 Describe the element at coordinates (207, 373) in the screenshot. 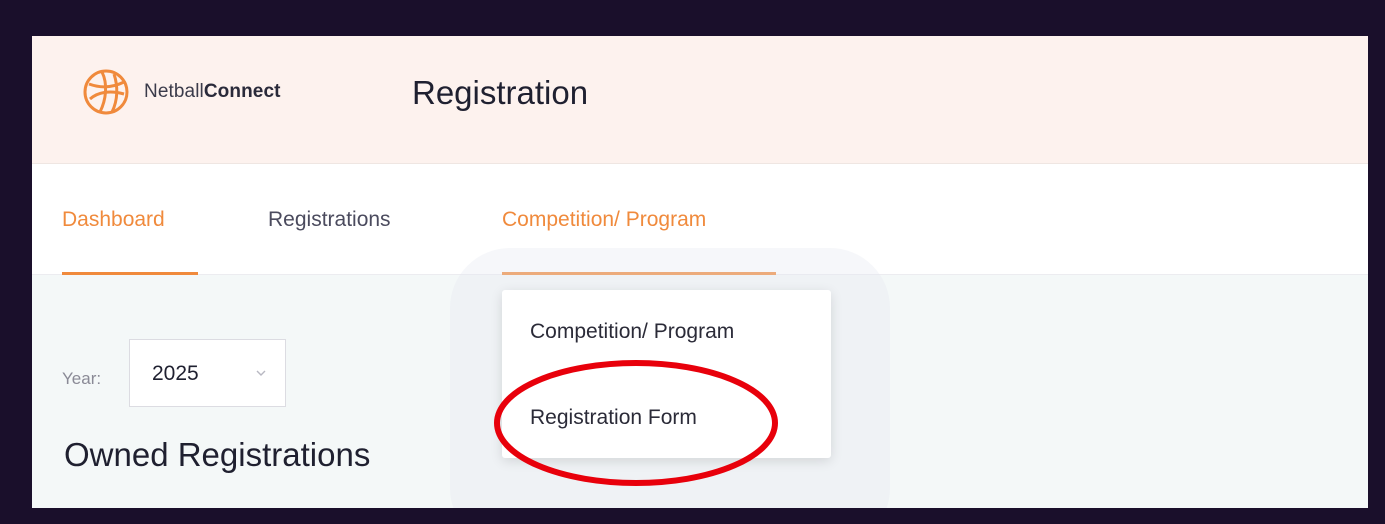

I see `year-select: 2025` at that location.